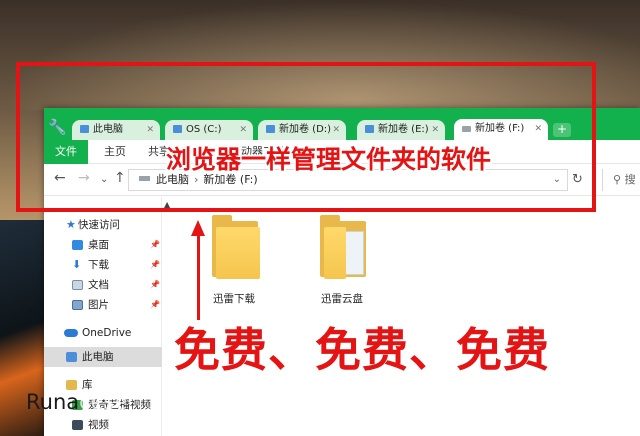  What do you see at coordinates (77, 245) in the screenshot?
I see `desktop-icon` at bounding box center [77, 245].